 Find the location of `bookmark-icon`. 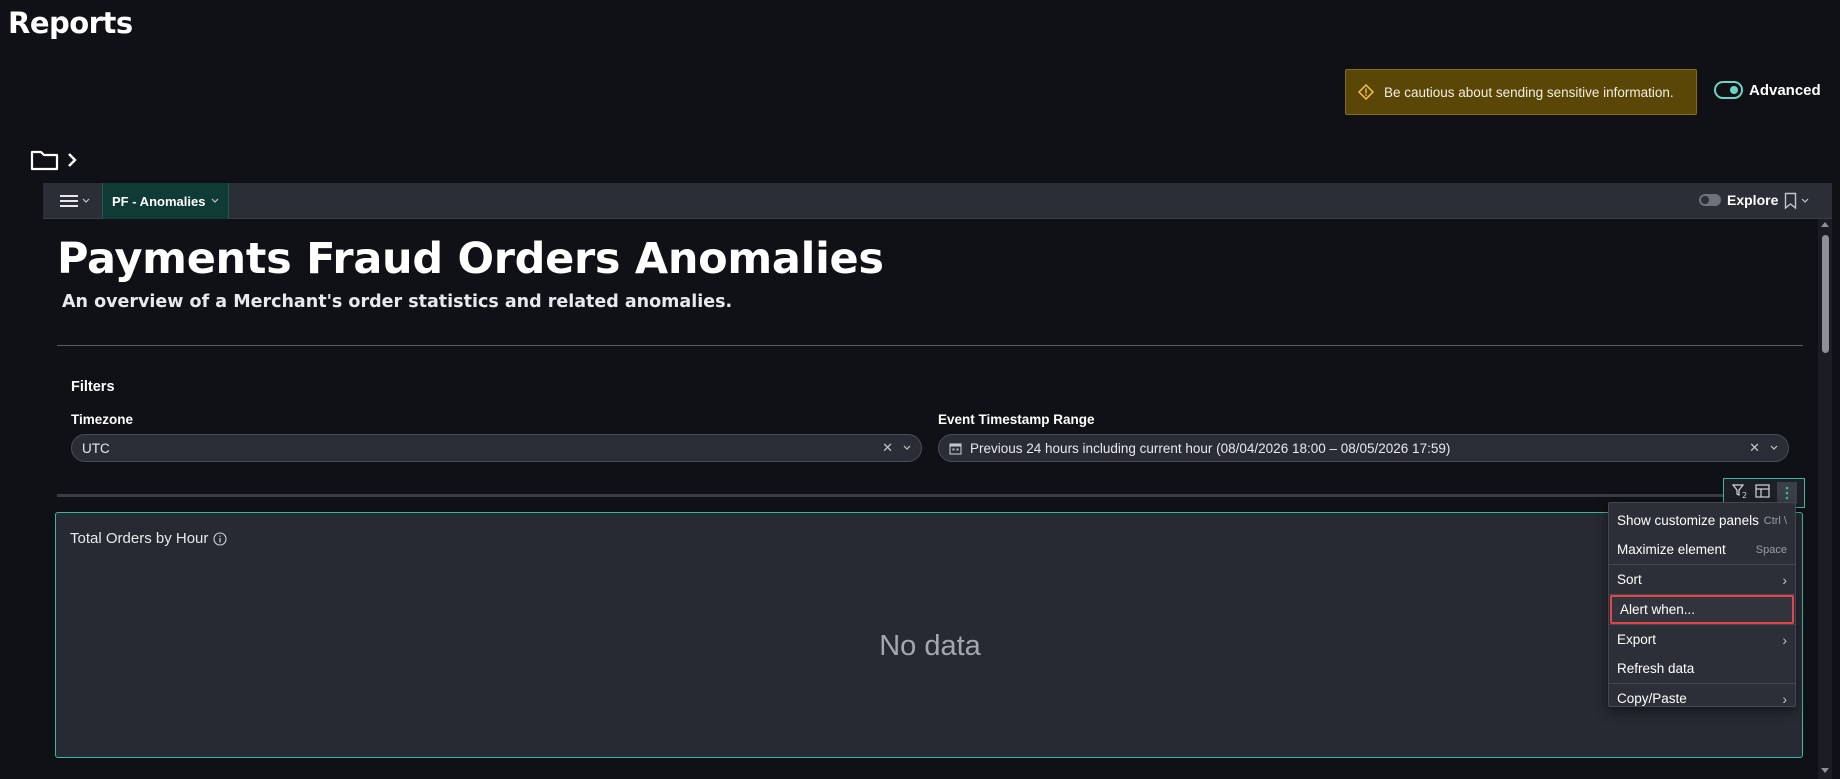

bookmark-icon is located at coordinates (1790, 201).